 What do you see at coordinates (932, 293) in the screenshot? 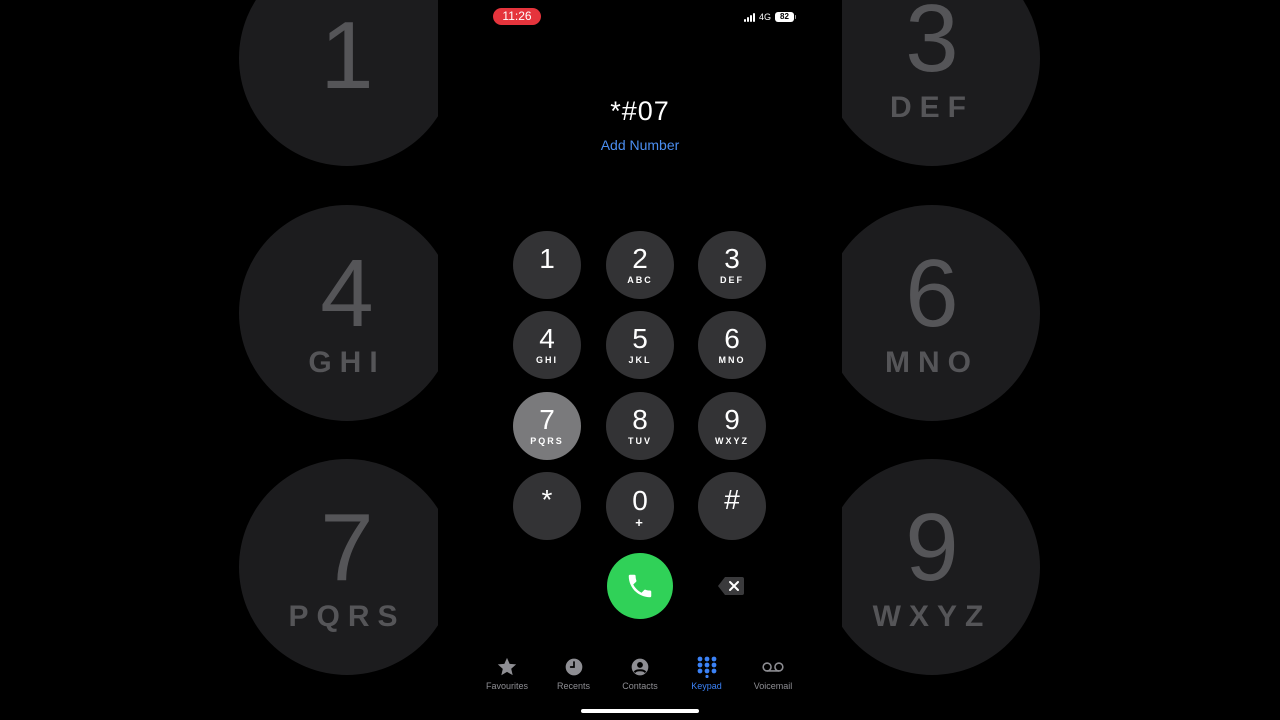
I see `backdrop-key-digit: 6` at bounding box center [932, 293].